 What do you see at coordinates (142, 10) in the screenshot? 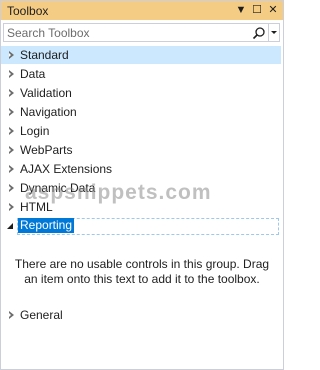
I see `title-bar: Toolbox ▼ ☐ ✕` at bounding box center [142, 10].